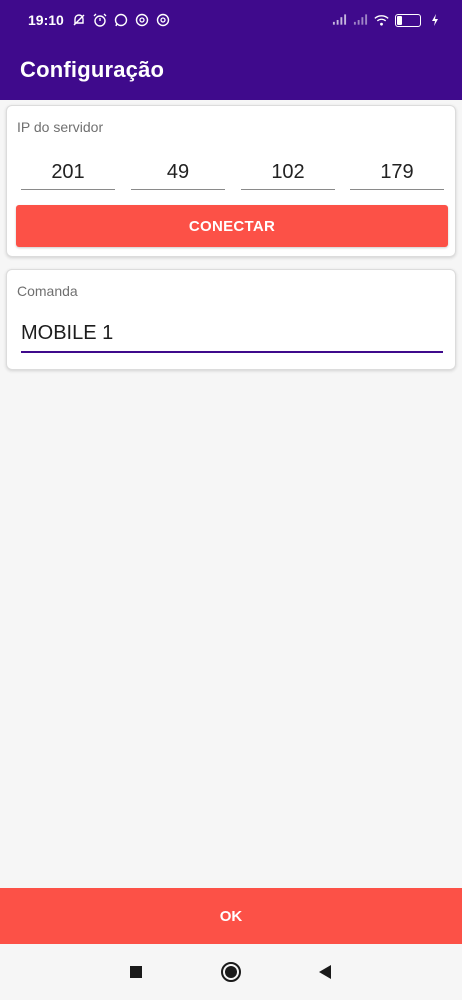 The width and height of the screenshot is (462, 1000). Describe the element at coordinates (47, 291) in the screenshot. I see `comanda-label: Comanda` at that location.